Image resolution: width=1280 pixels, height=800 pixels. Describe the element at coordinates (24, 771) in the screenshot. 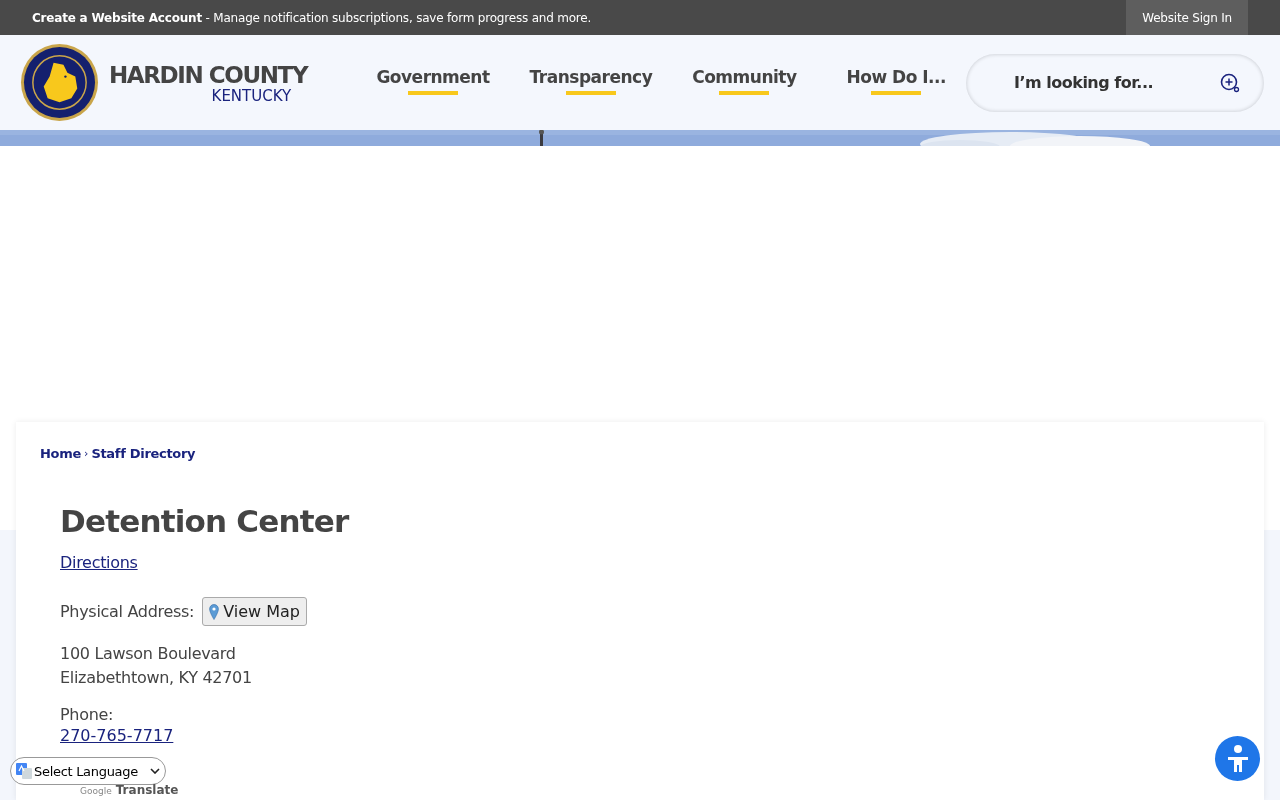

I see `translate-icon` at that location.